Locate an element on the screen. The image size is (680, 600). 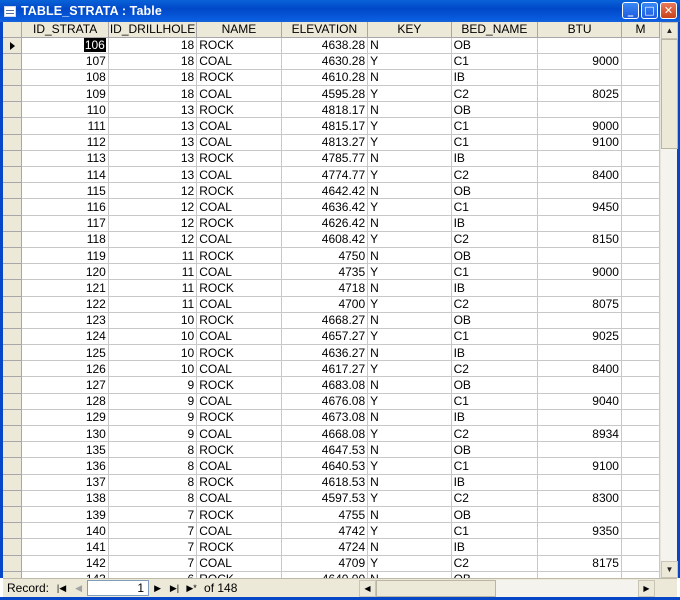
cell-id-strata: 130 is located at coordinates (65, 434).